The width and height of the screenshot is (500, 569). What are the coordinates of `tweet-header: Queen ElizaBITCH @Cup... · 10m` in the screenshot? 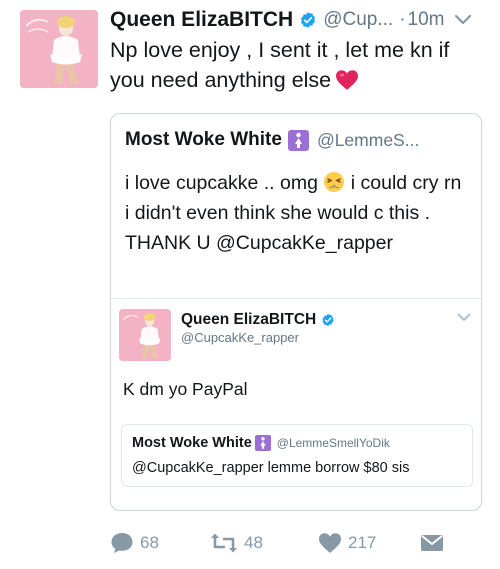 It's located at (298, 20).